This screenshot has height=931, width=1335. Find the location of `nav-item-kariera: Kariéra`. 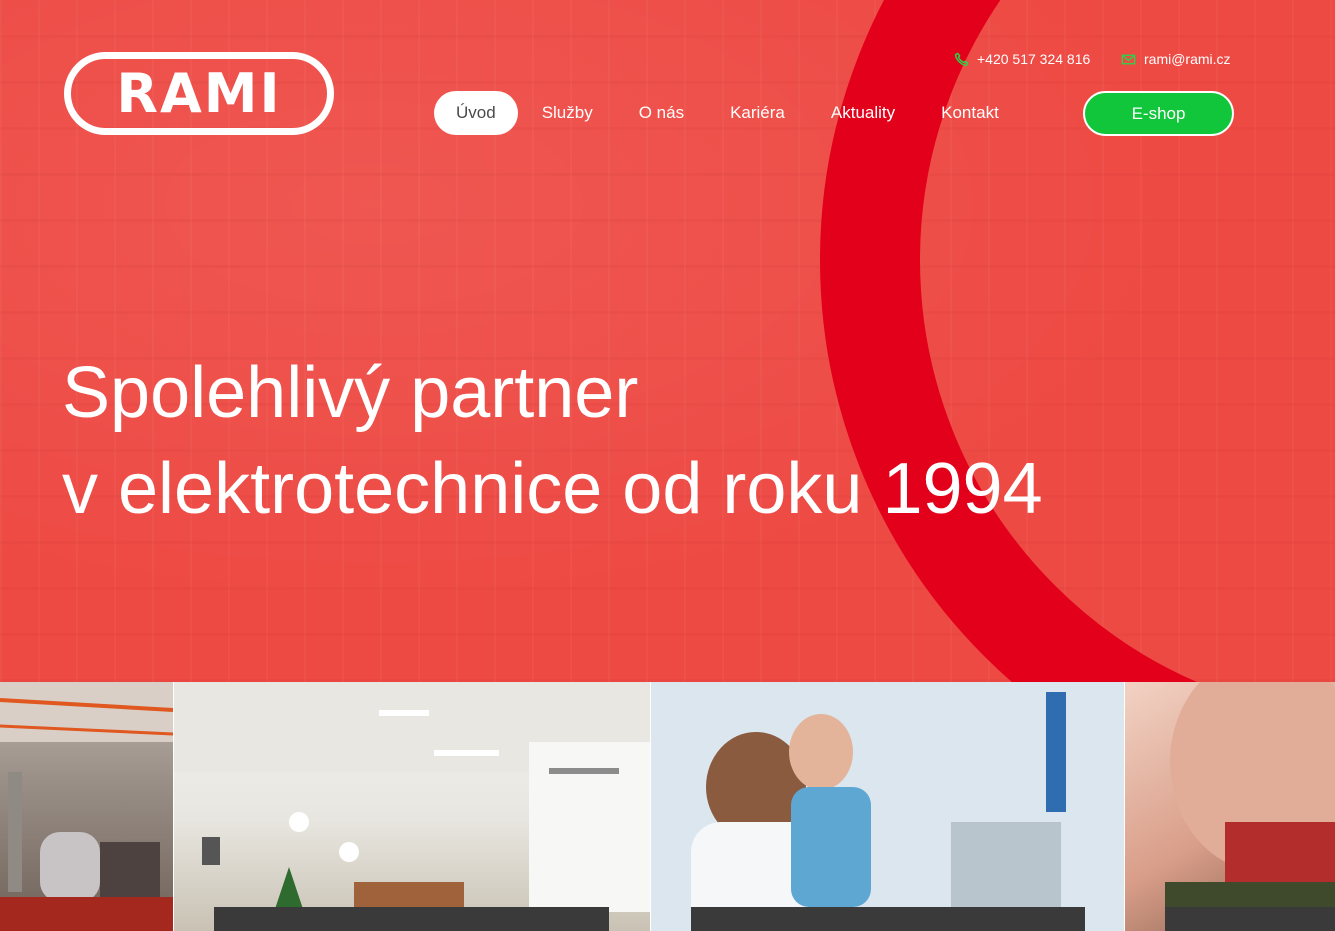

nav-item-kariera: Kariéra is located at coordinates (757, 113).